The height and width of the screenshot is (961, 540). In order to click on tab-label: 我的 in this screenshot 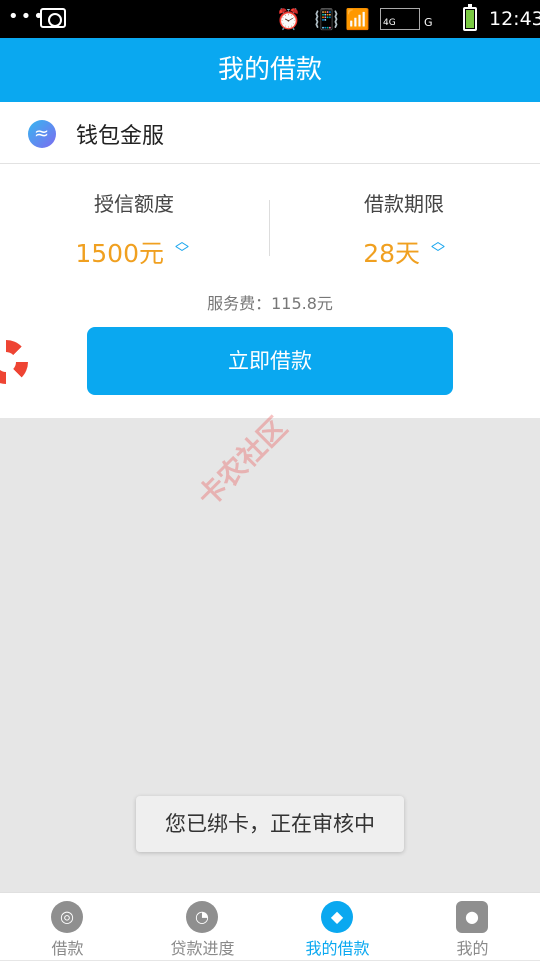, I will do `click(472, 948)`.